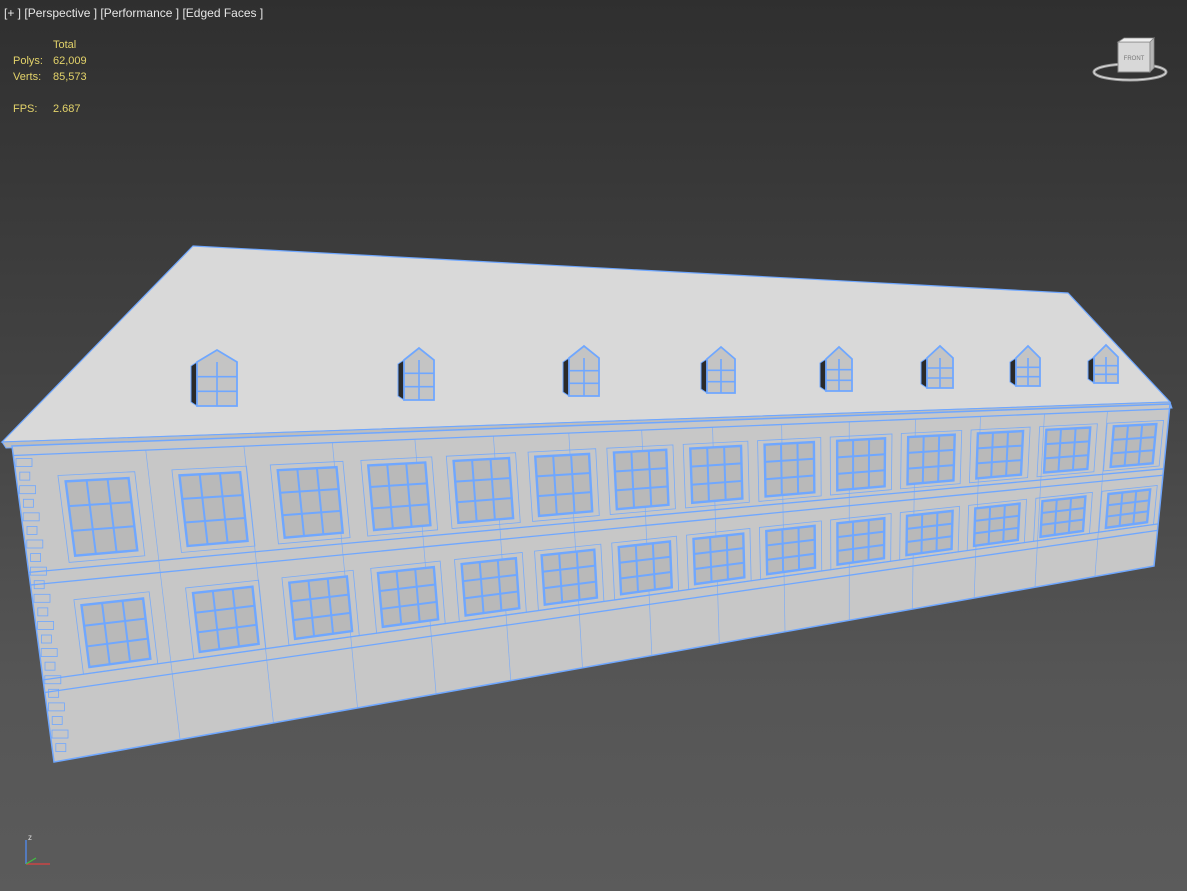  I want to click on z-axis-label: z, so click(30, 837).